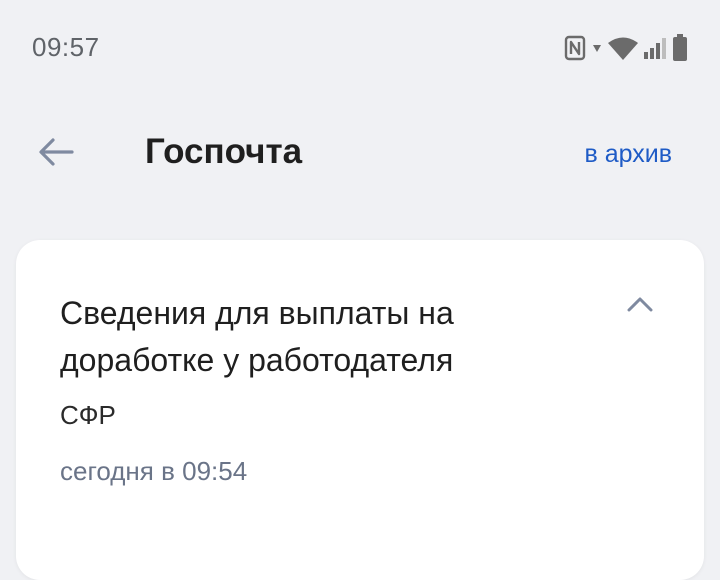  I want to click on page-title: Госпочта, so click(224, 151).